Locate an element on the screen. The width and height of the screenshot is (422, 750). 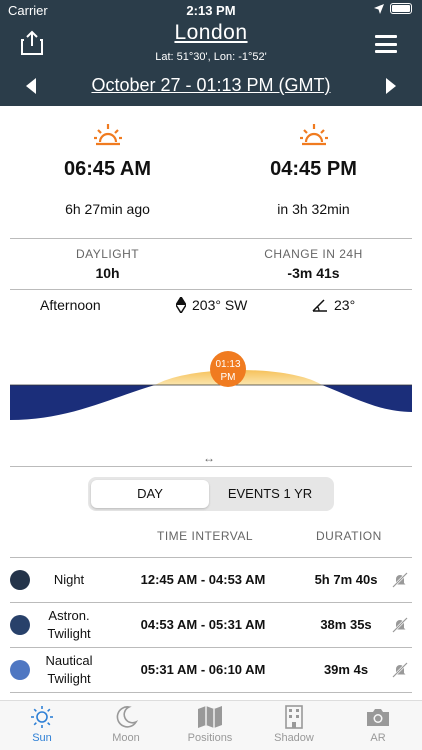
building-icon is located at coordinates (294, 717).